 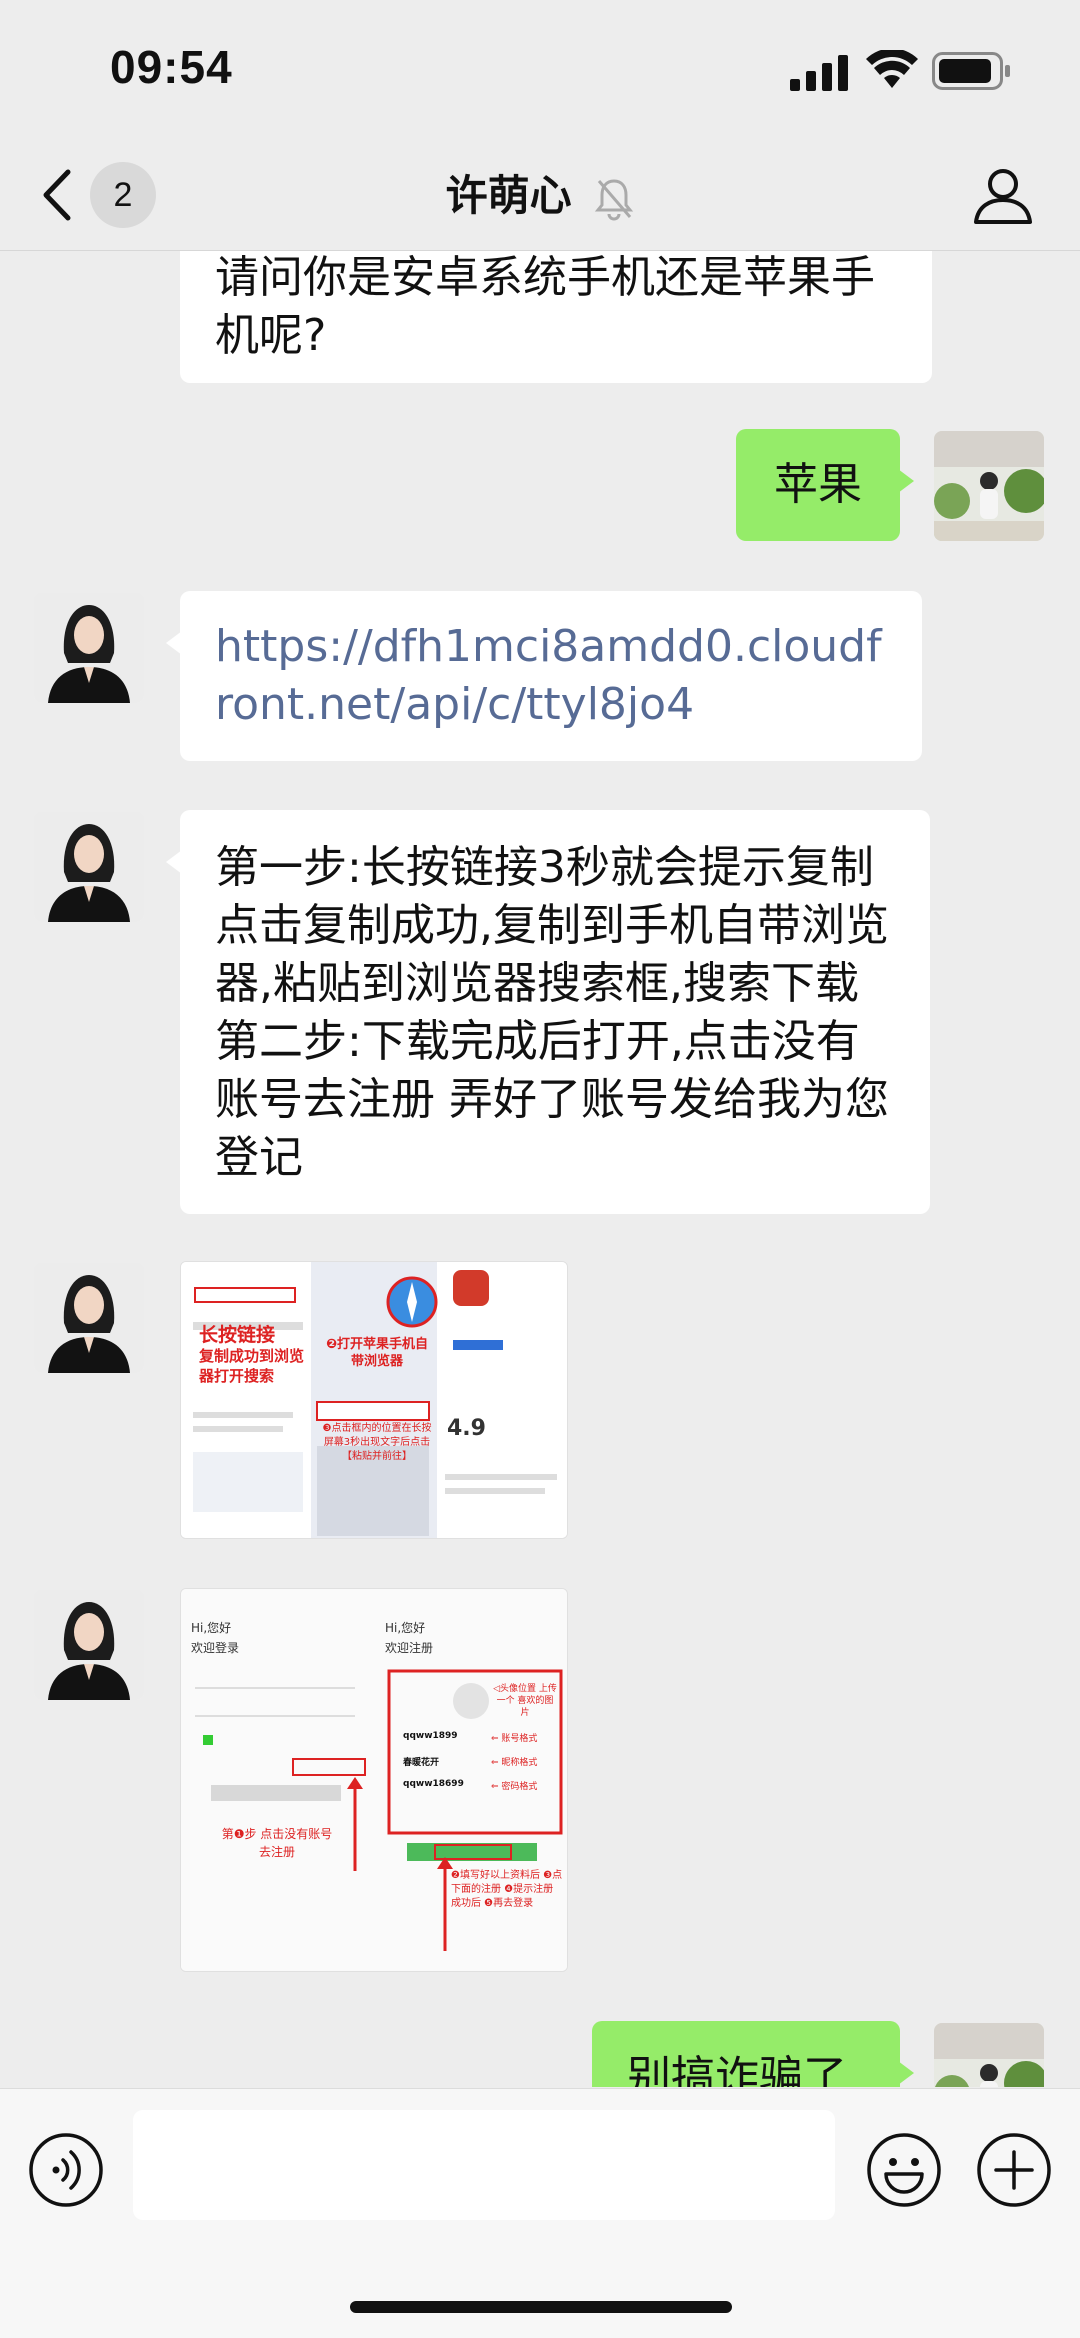 I want to click on tutorial-caption-2: 复制成功到浏览器打开搜索, so click(x=252, y=1366).